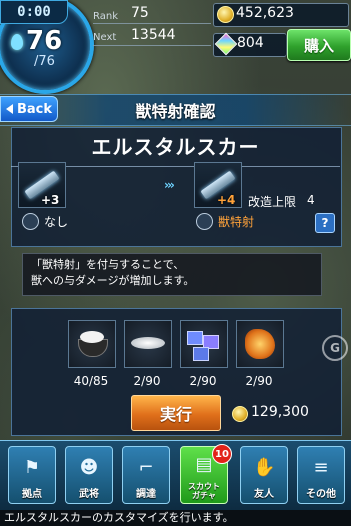 This screenshot has height=526, width=351. I want to click on next-divider, so click(152, 45).